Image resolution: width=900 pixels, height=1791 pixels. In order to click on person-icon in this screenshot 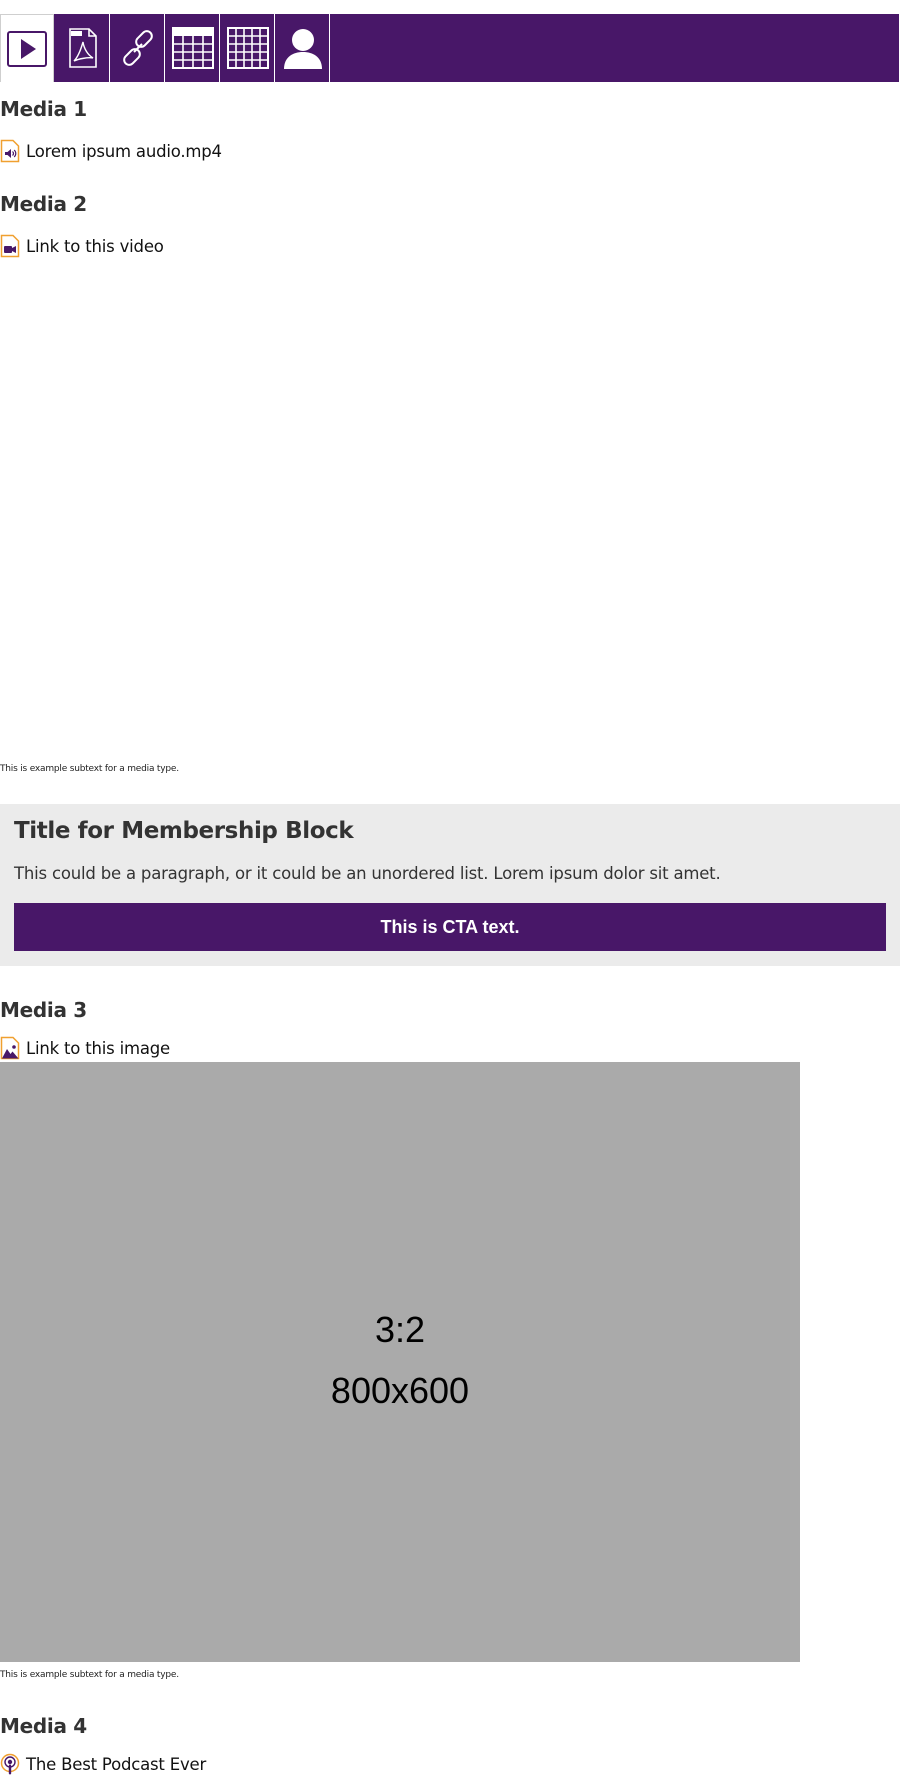, I will do `click(302, 49)`.